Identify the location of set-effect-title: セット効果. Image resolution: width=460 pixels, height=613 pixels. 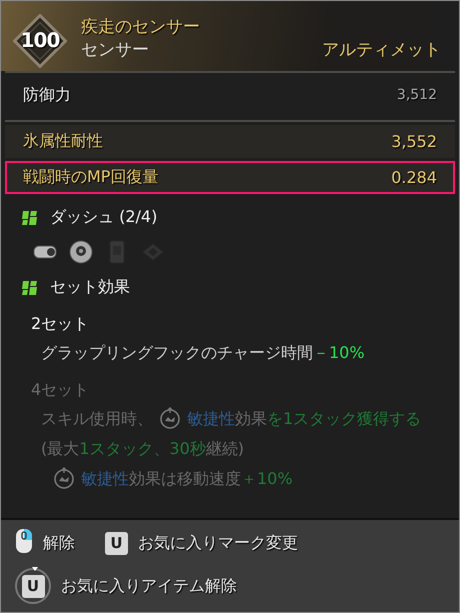
(90, 287).